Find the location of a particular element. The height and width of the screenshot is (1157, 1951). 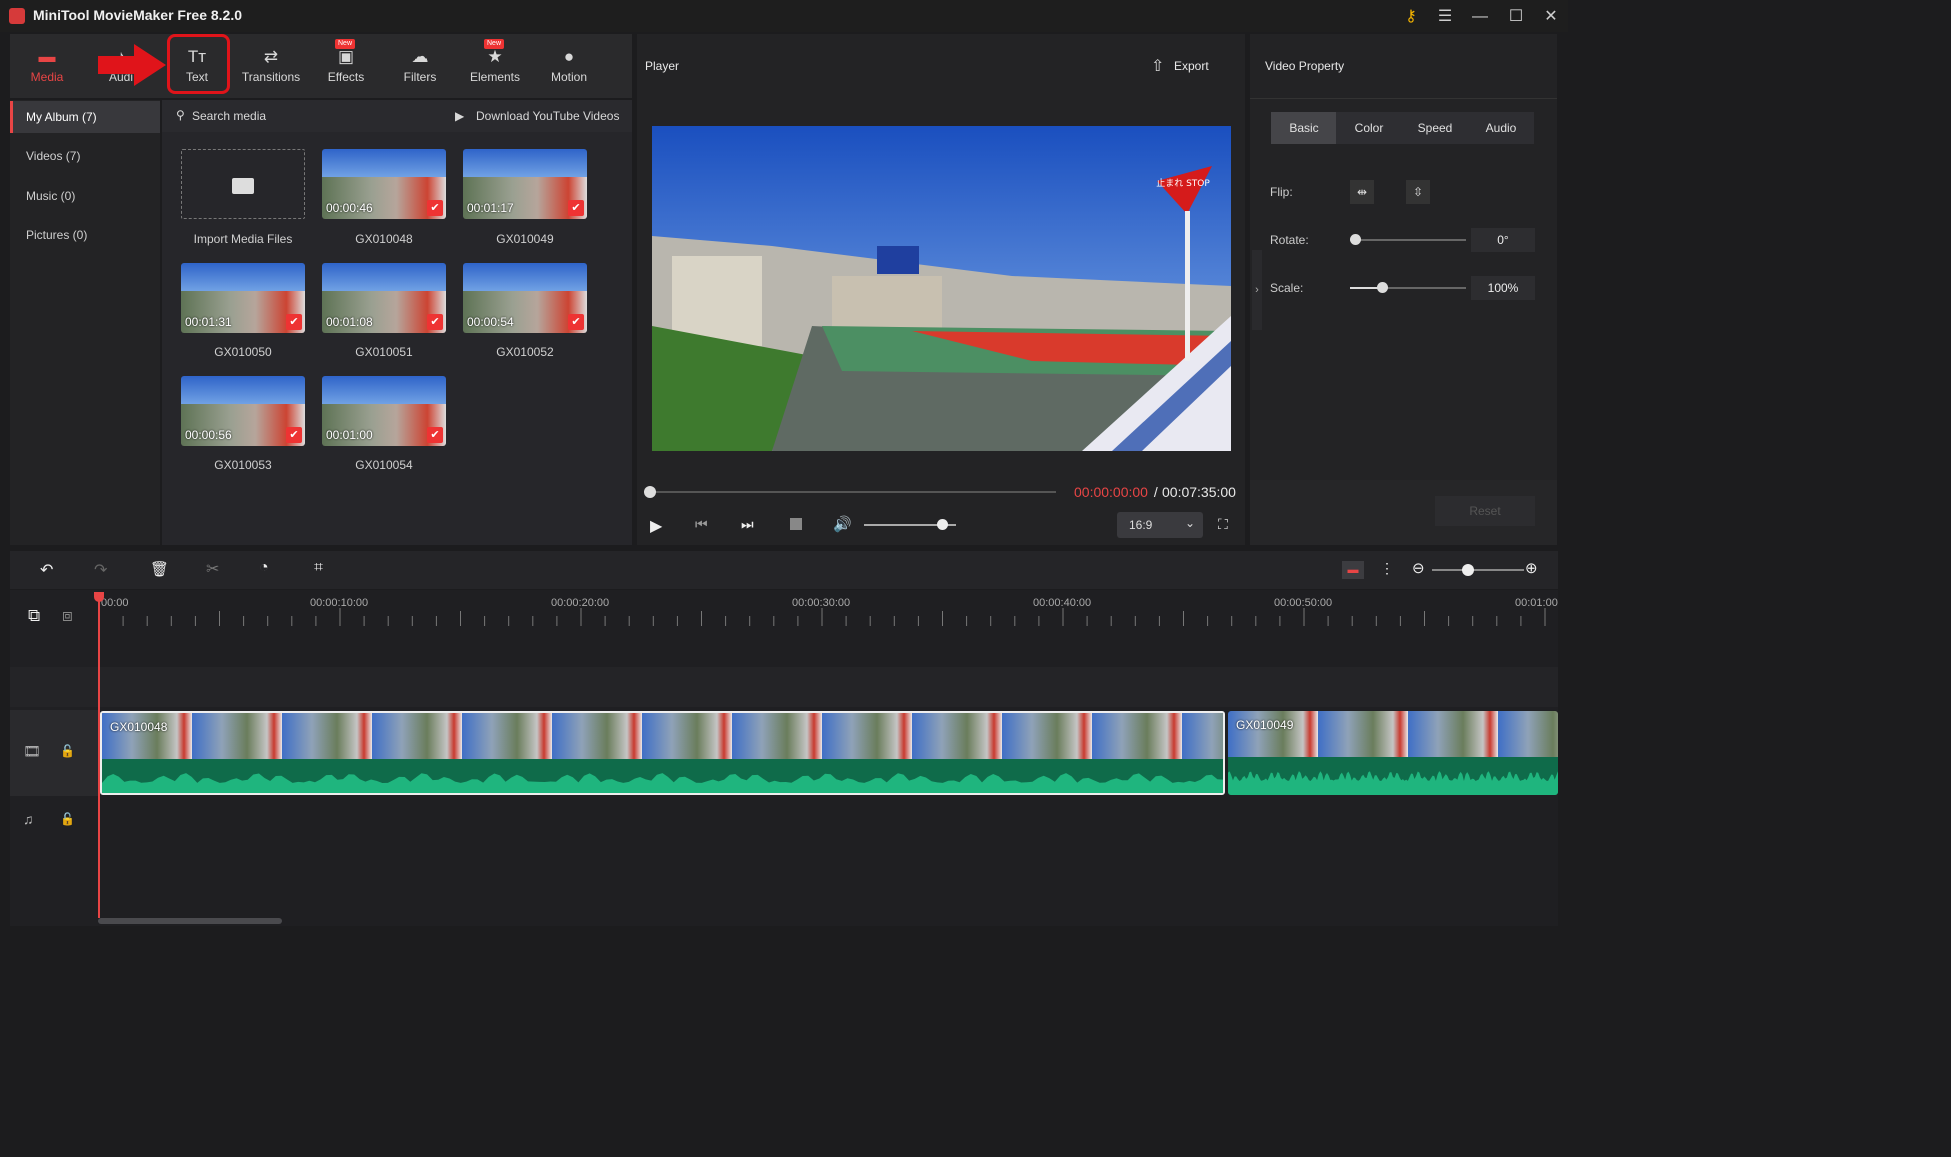

next-frame-icon: ⏭ is located at coordinates (747, 524).